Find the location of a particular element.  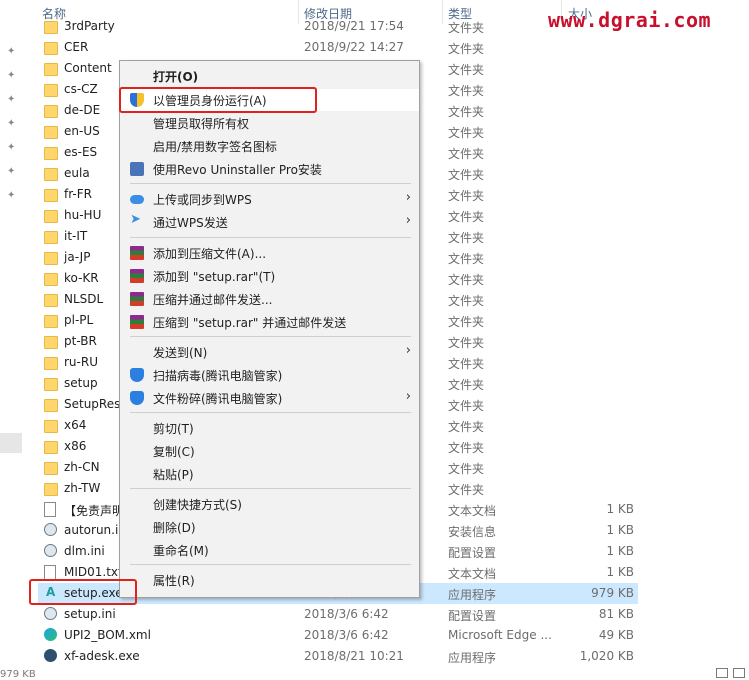

file-name: ru-RU is located at coordinates (81, 362).